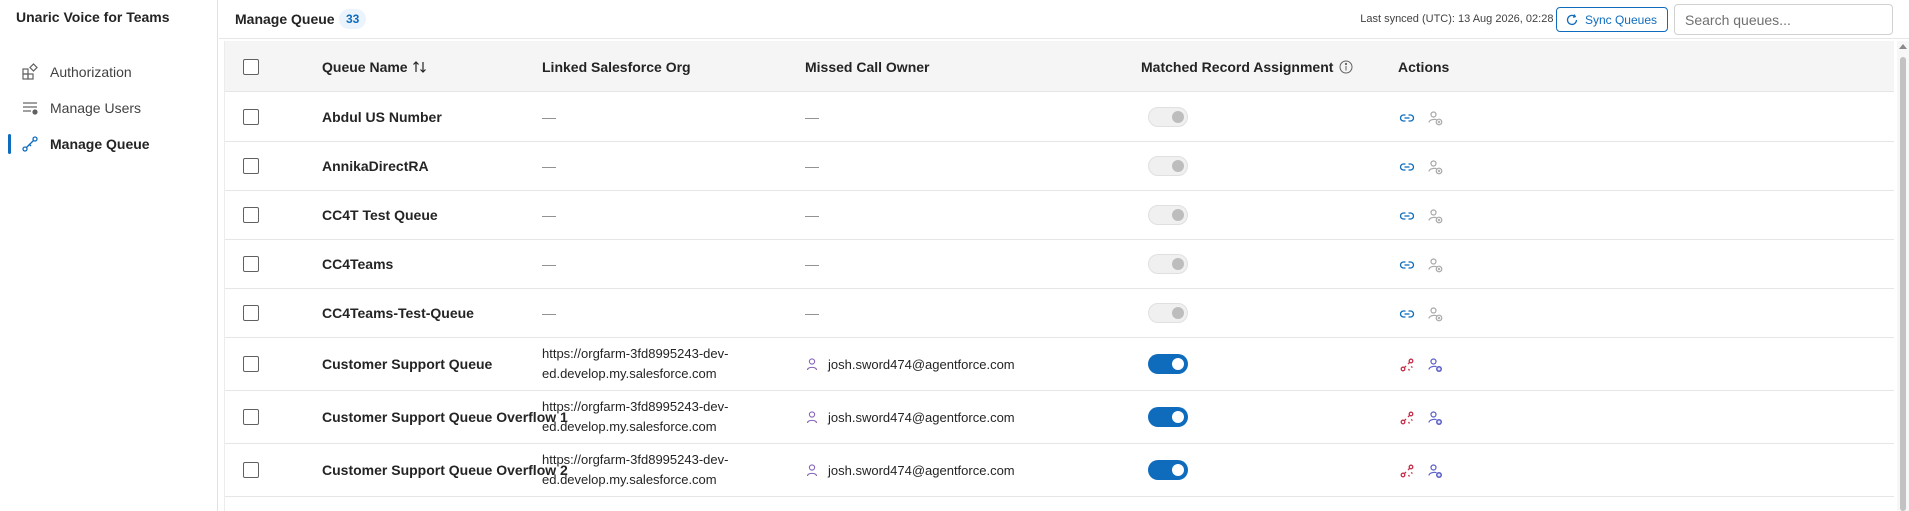  What do you see at coordinates (109, 144) in the screenshot?
I see `sidebar-item-manage-queue: Manage Queue` at bounding box center [109, 144].